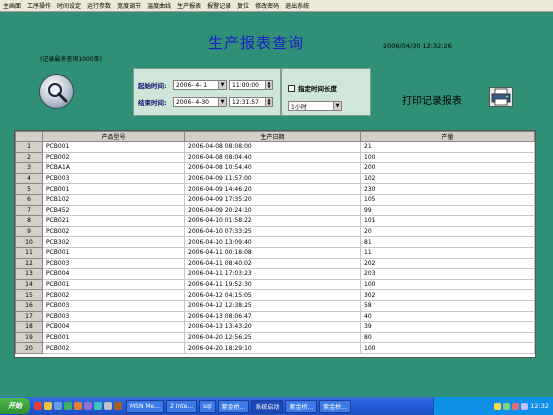 The width and height of the screenshot is (553, 415). I want to click on table-row: 6 PCB102 2006-04-09 17:35:20 105, so click(275, 199).